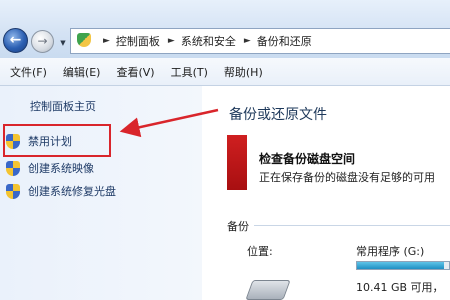 The height and width of the screenshot is (300, 450). I want to click on menu-bar: 文件(F) 编辑(E) 查看(V) 工具(T) 帮助(H), so click(225, 72).